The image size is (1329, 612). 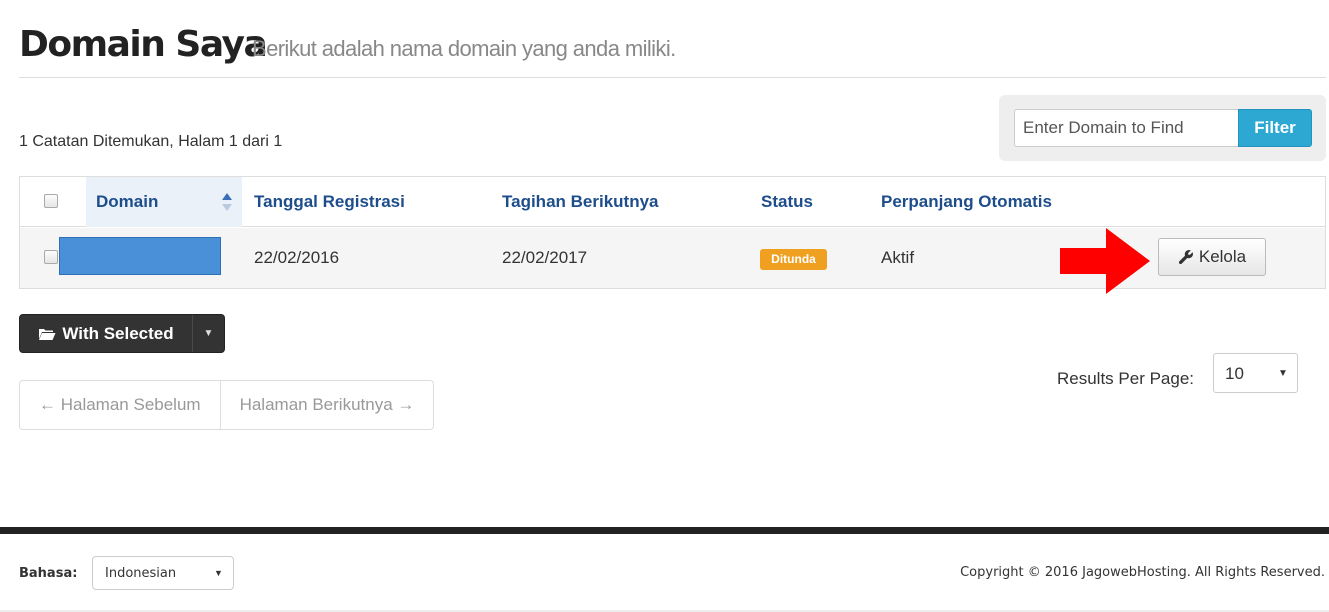 What do you see at coordinates (966, 202) in the screenshot?
I see `column-auto-renew: Perpanjang Otomatis` at bounding box center [966, 202].